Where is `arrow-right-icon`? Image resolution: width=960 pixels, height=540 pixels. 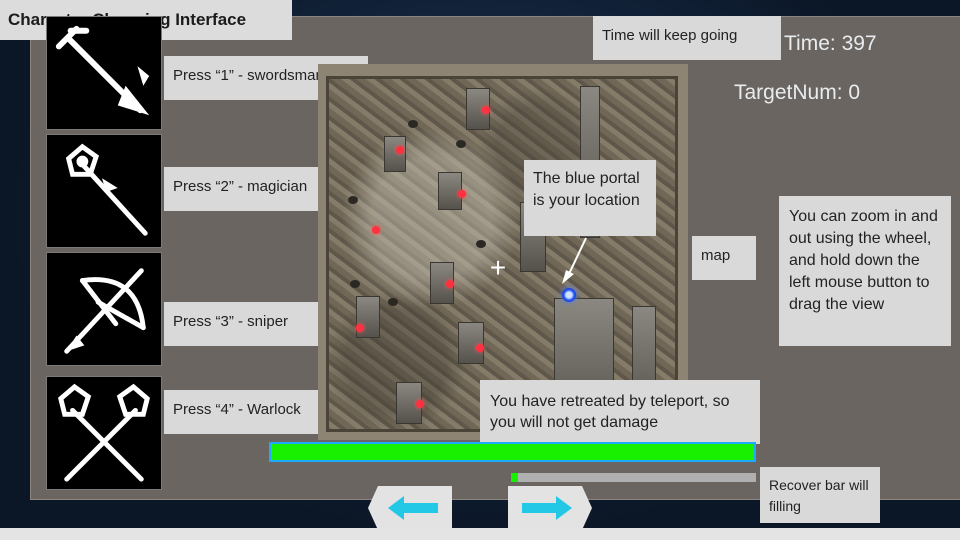
arrow-right-icon is located at coordinates (550, 508).